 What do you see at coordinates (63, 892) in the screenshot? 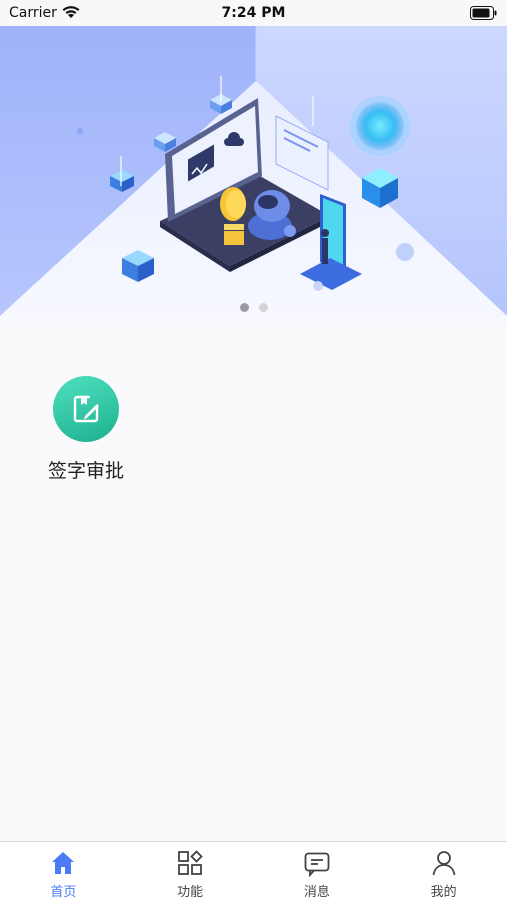
I see `tab-home-label: 首页` at bounding box center [63, 892].